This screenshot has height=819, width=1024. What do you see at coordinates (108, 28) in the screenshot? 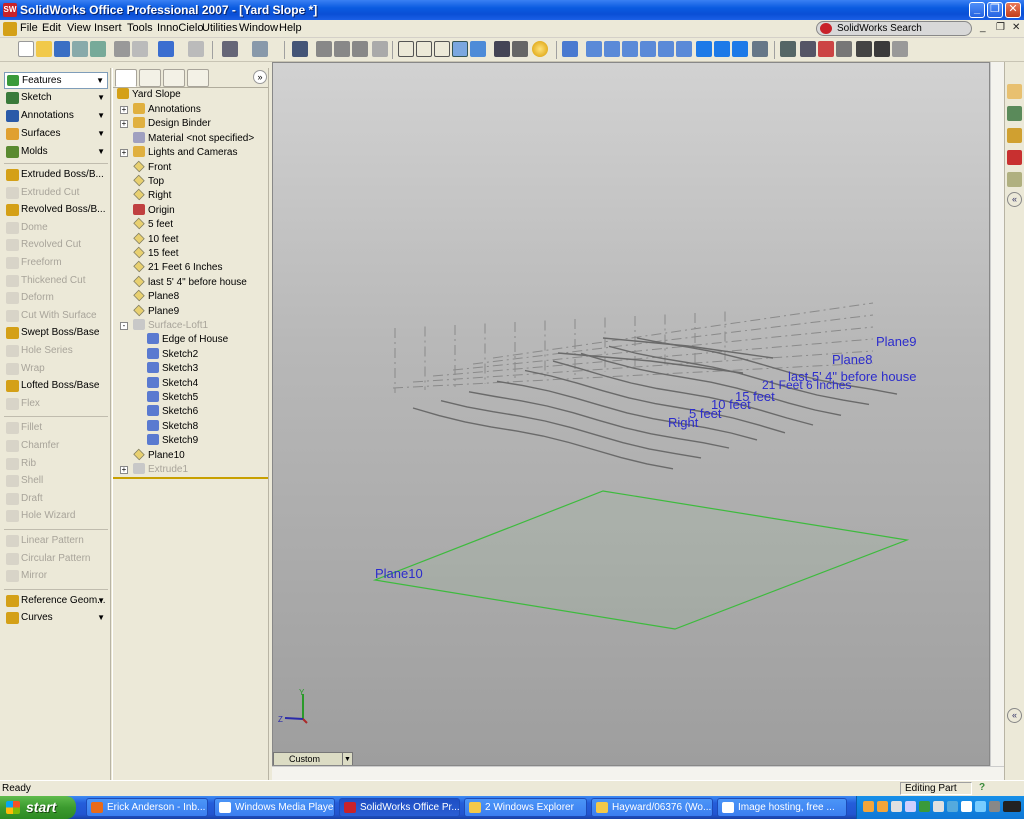
I see `menu-insert: Insert` at bounding box center [108, 28].